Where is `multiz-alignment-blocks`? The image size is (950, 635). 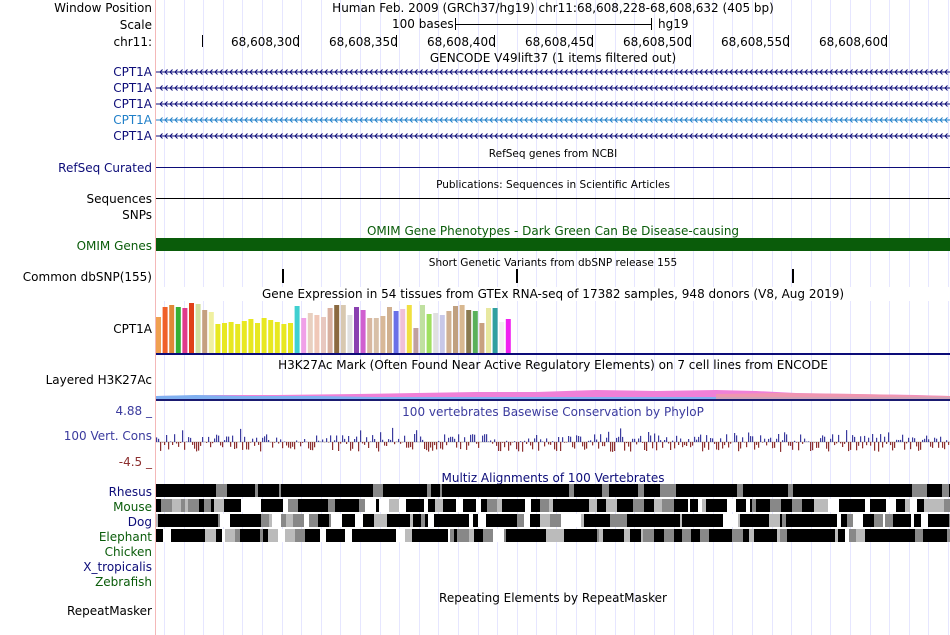 multiz-alignment-blocks is located at coordinates (553, 514).